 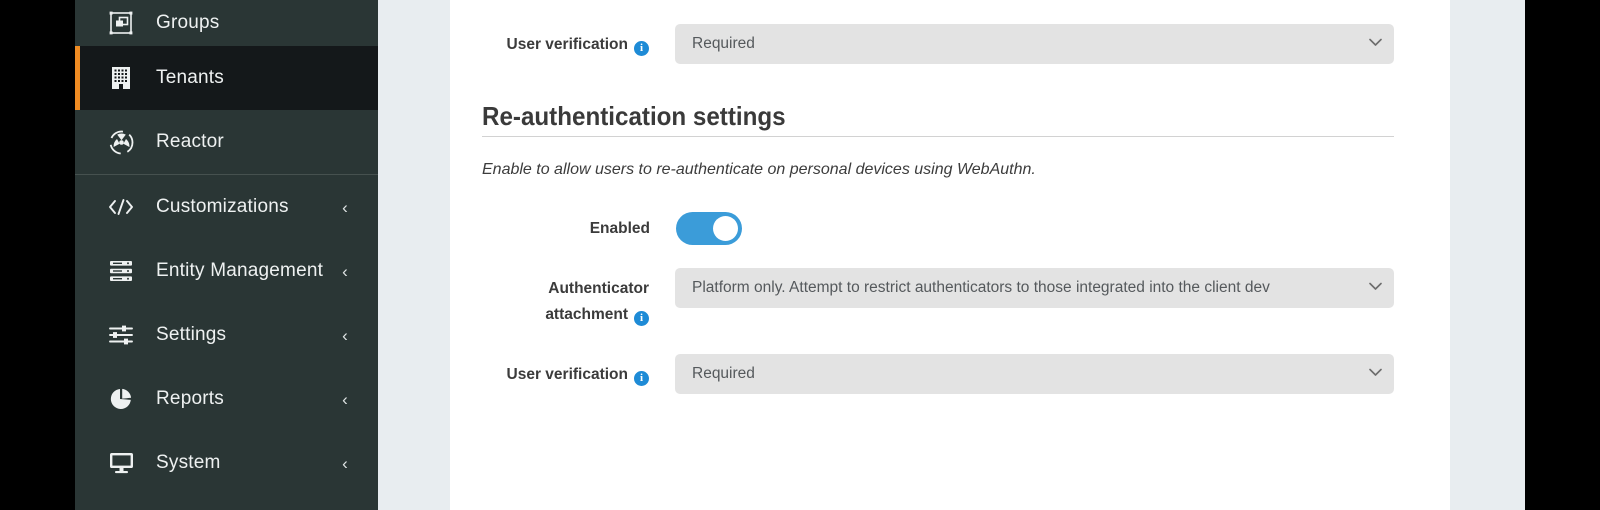 I want to click on toggle-knob, so click(x=725, y=228).